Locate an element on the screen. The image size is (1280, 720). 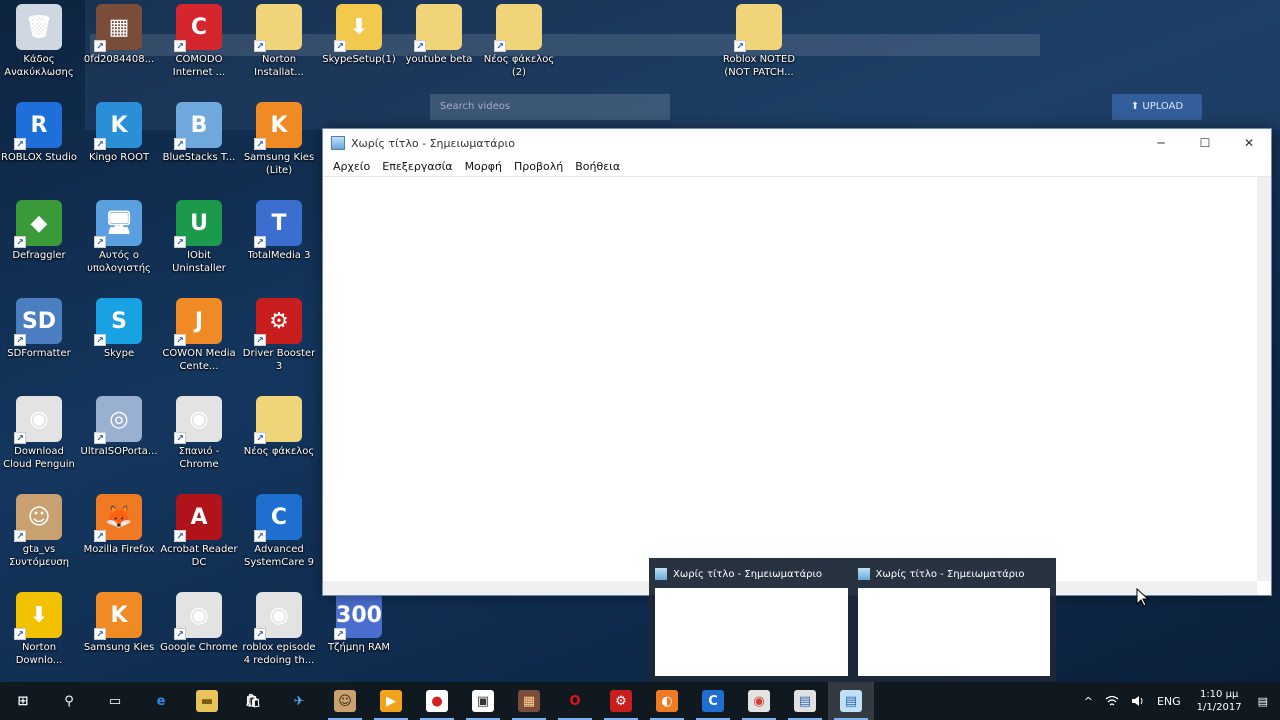
taskbar-driver-booster-button: ⚙ is located at coordinates (621, 701).